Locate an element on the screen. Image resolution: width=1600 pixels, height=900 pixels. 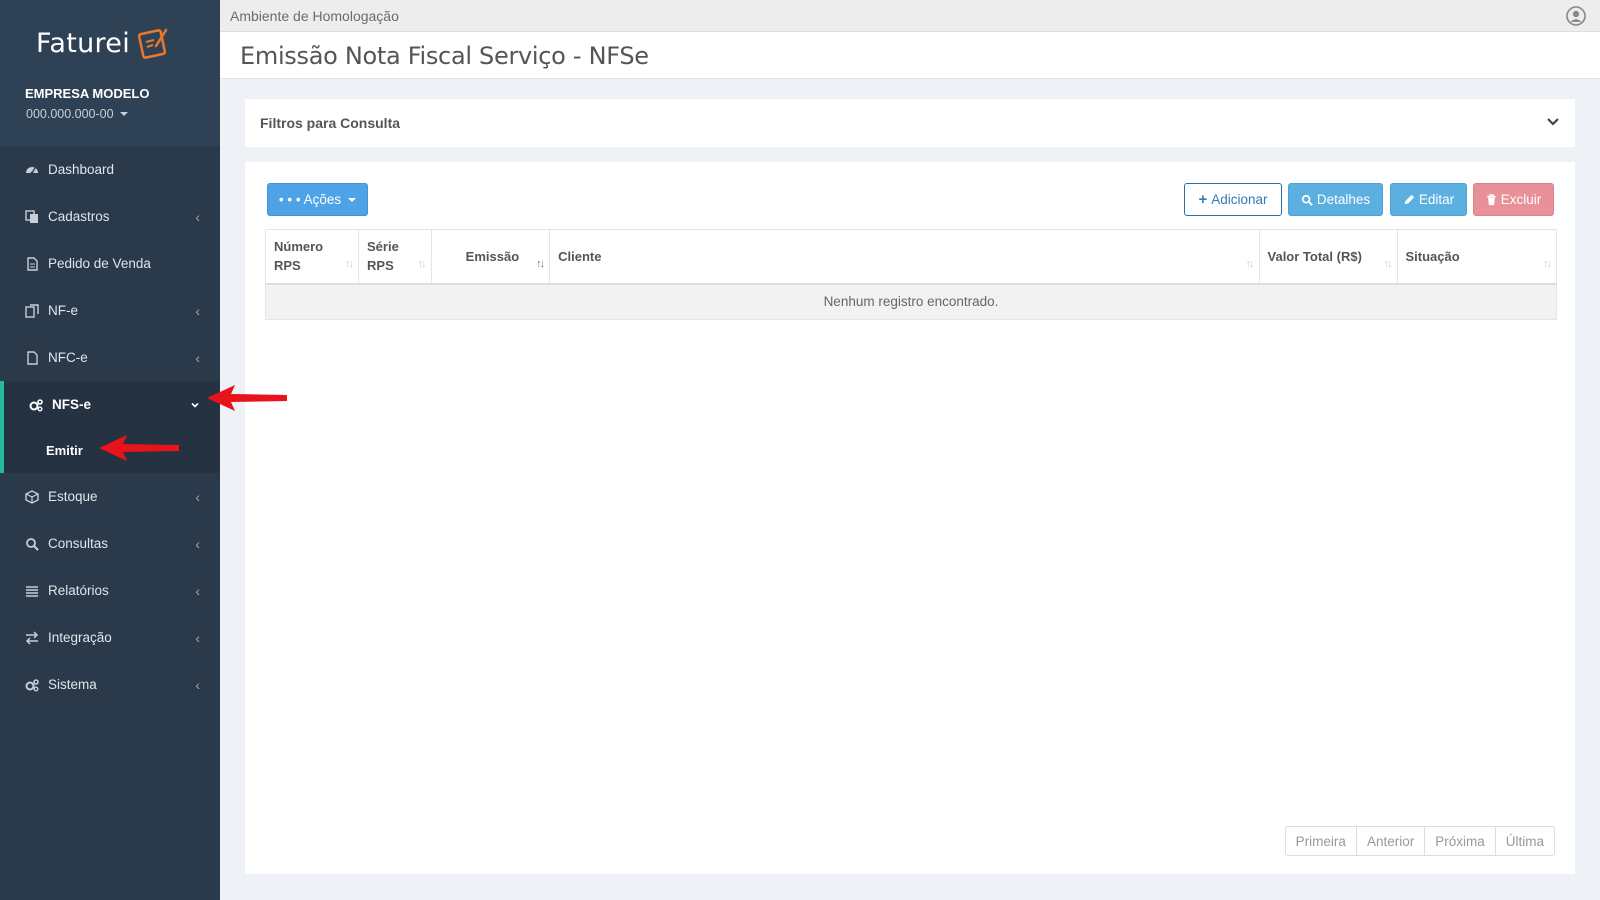
filter-panel: Filtros para Consulta is located at coordinates (910, 123).